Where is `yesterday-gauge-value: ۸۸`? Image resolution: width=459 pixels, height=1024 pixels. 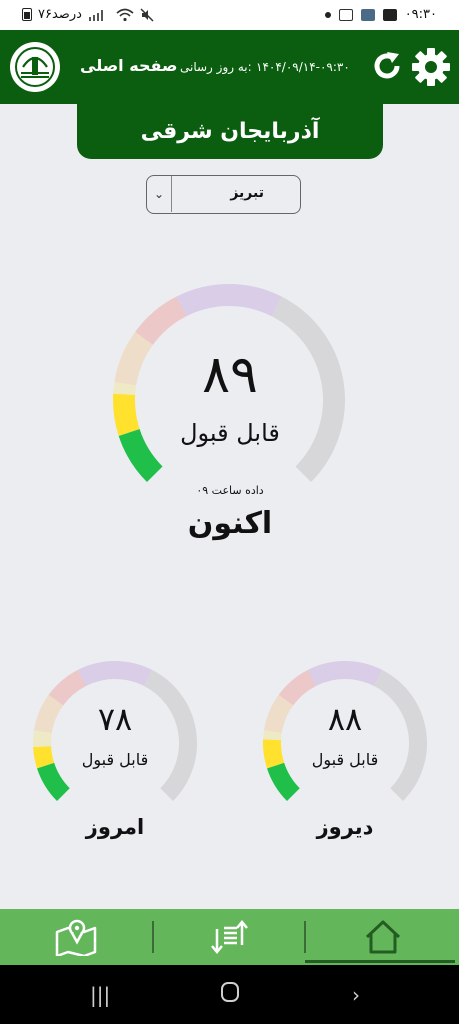
yesterday-gauge-value: ۸۸ is located at coordinates (345, 719).